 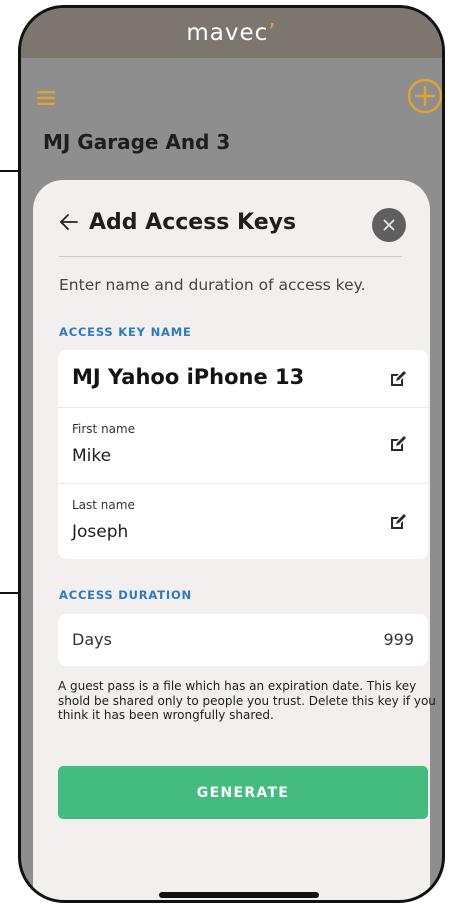 I want to click on intro-text: Enter name and duration of access key., so click(x=212, y=285).